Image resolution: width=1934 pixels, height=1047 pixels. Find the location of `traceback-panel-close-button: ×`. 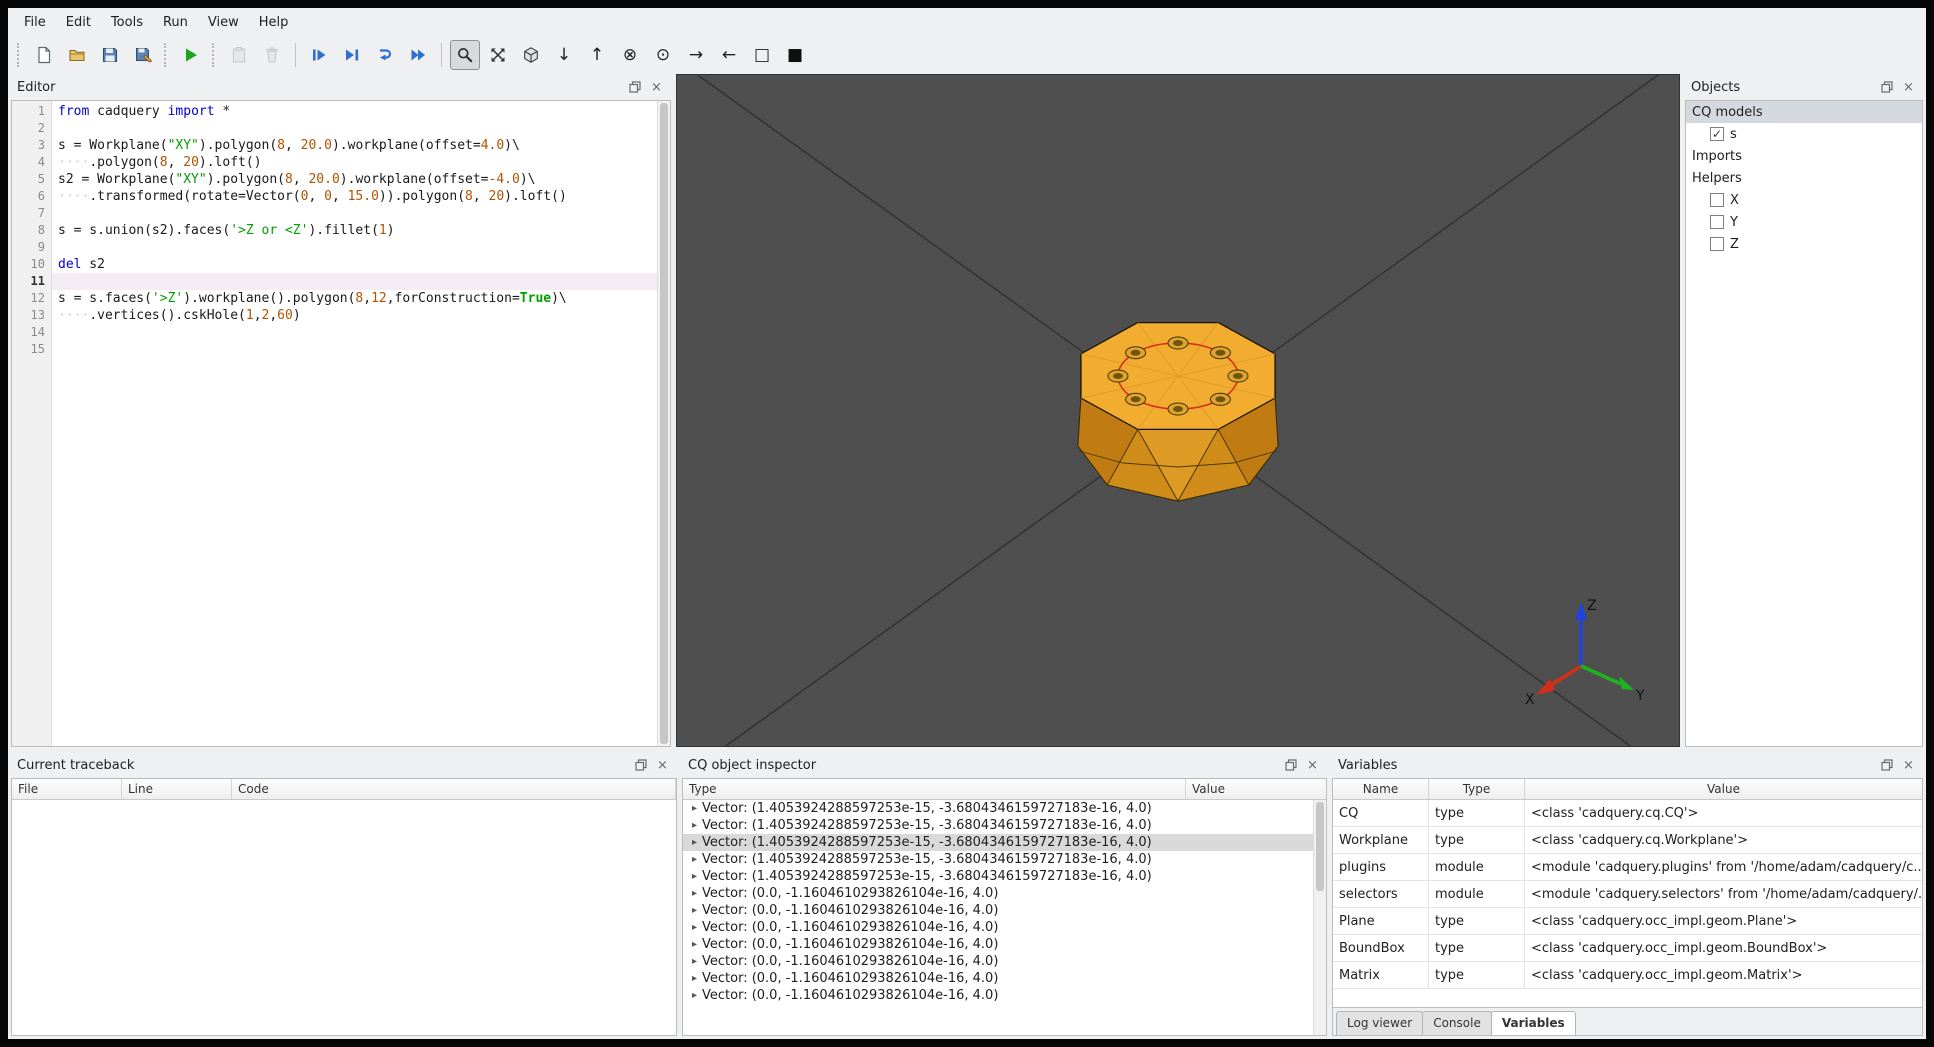

traceback-panel-close-button: × is located at coordinates (662, 765).